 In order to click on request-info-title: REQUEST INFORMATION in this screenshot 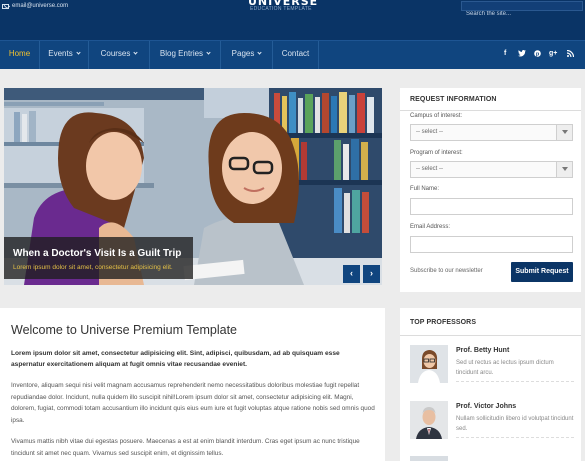, I will do `click(453, 99)`.